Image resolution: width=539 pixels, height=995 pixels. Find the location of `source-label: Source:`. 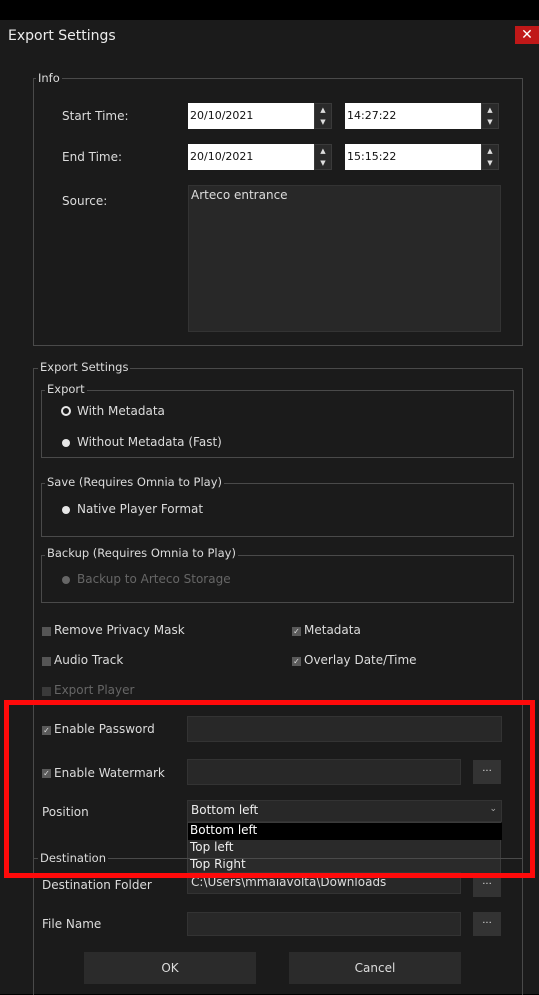

source-label: Source: is located at coordinates (85, 201).